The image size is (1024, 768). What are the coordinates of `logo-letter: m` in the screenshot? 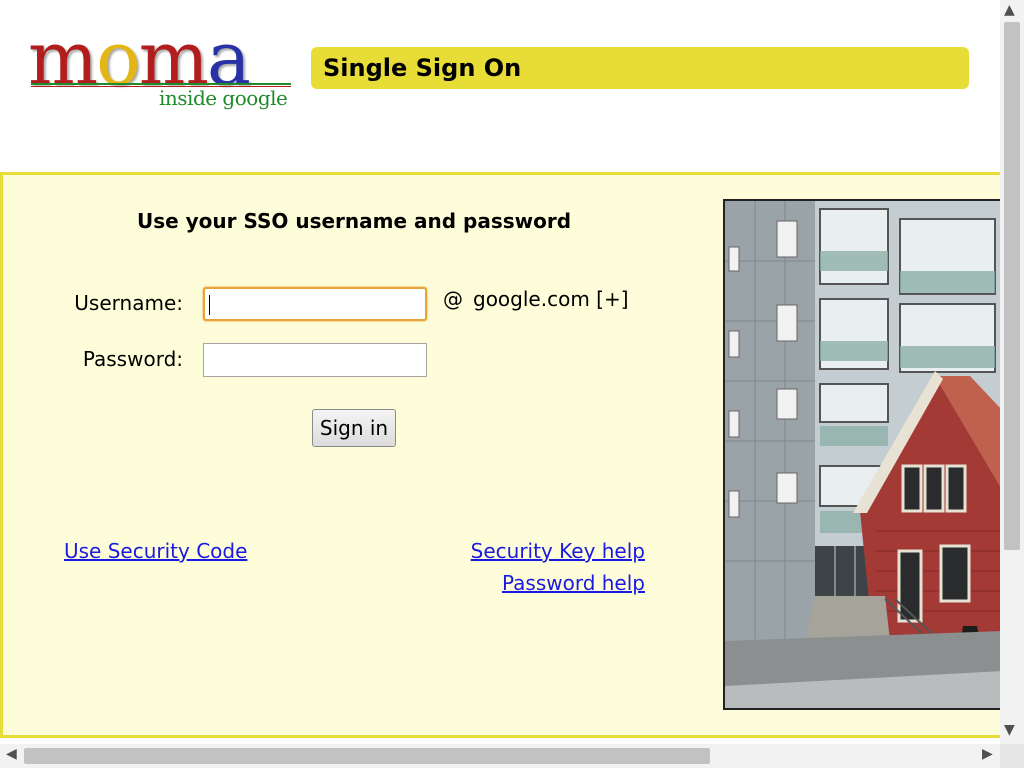 It's located at (63, 59).